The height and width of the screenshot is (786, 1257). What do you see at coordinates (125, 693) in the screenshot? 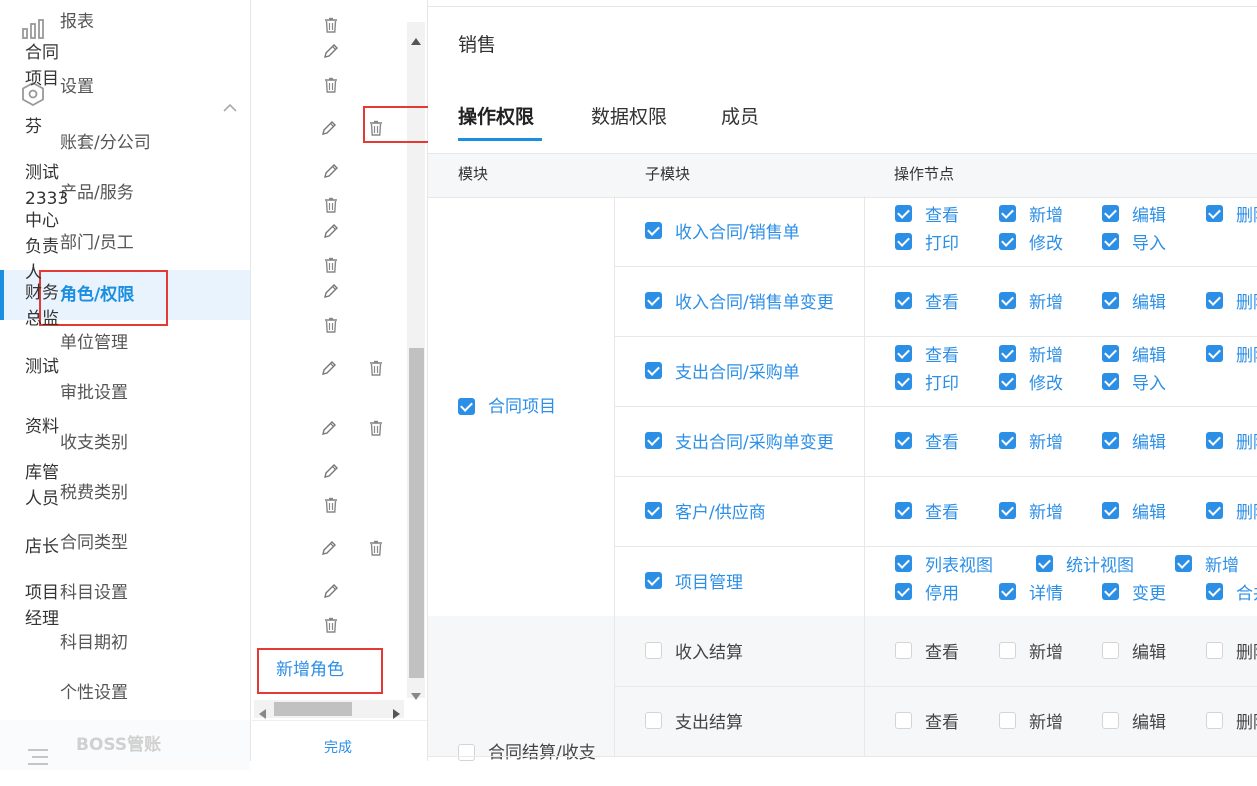
I see `sidebar-item-personal: 个性设置` at bounding box center [125, 693].